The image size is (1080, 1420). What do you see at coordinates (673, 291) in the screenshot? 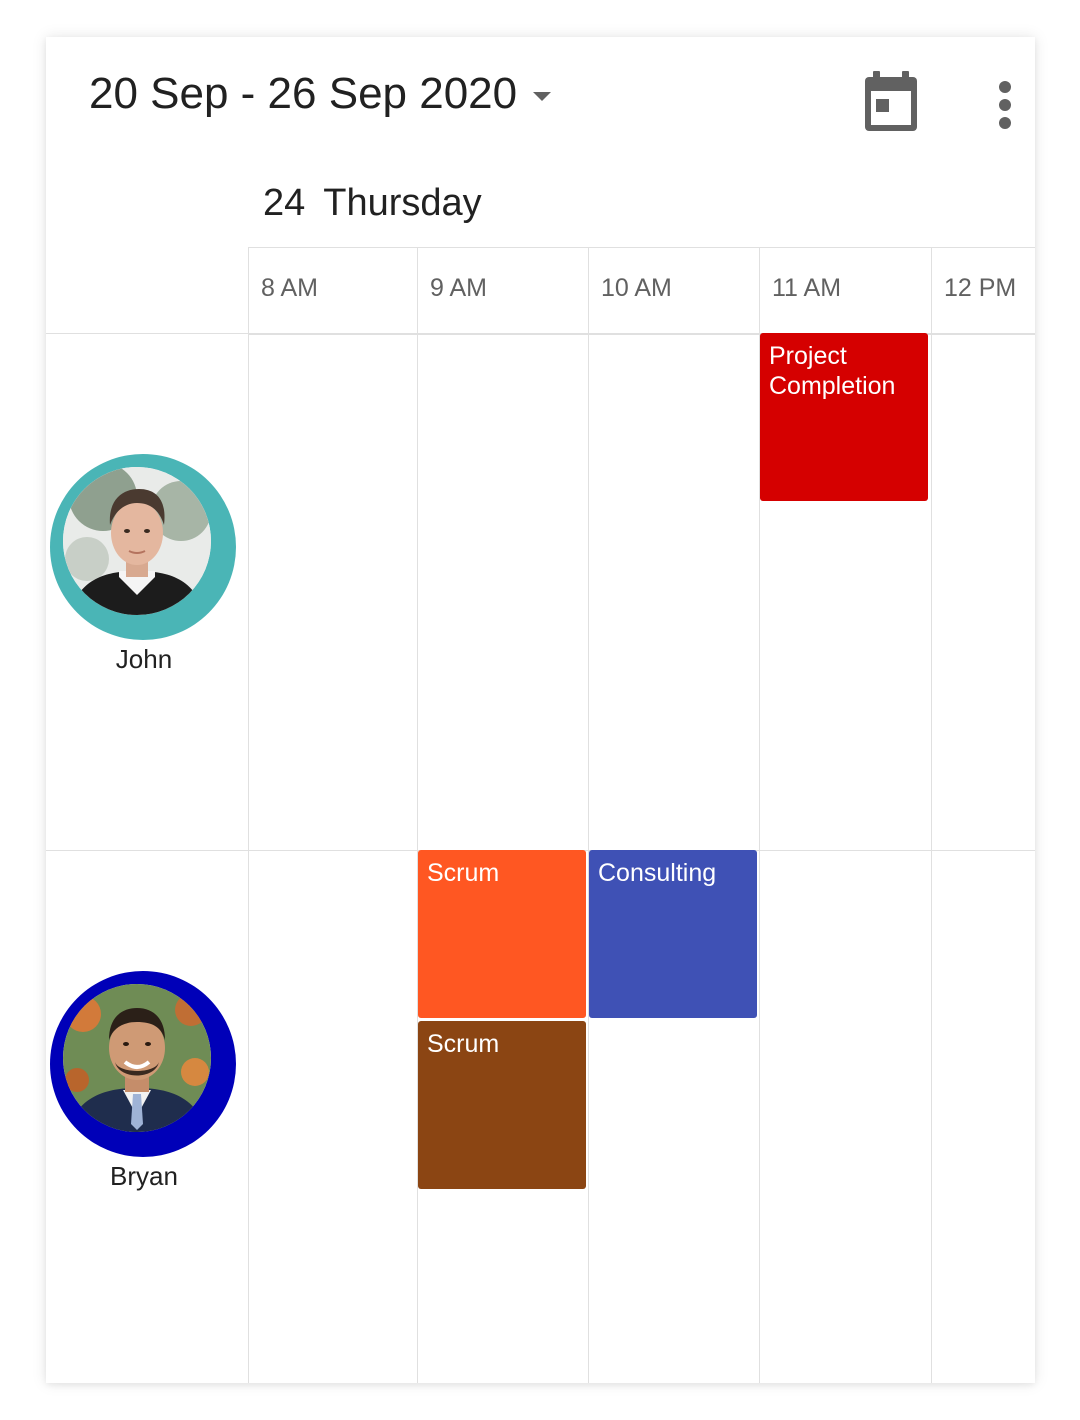
I see `time-slot-10am: 10 AM` at bounding box center [673, 291].